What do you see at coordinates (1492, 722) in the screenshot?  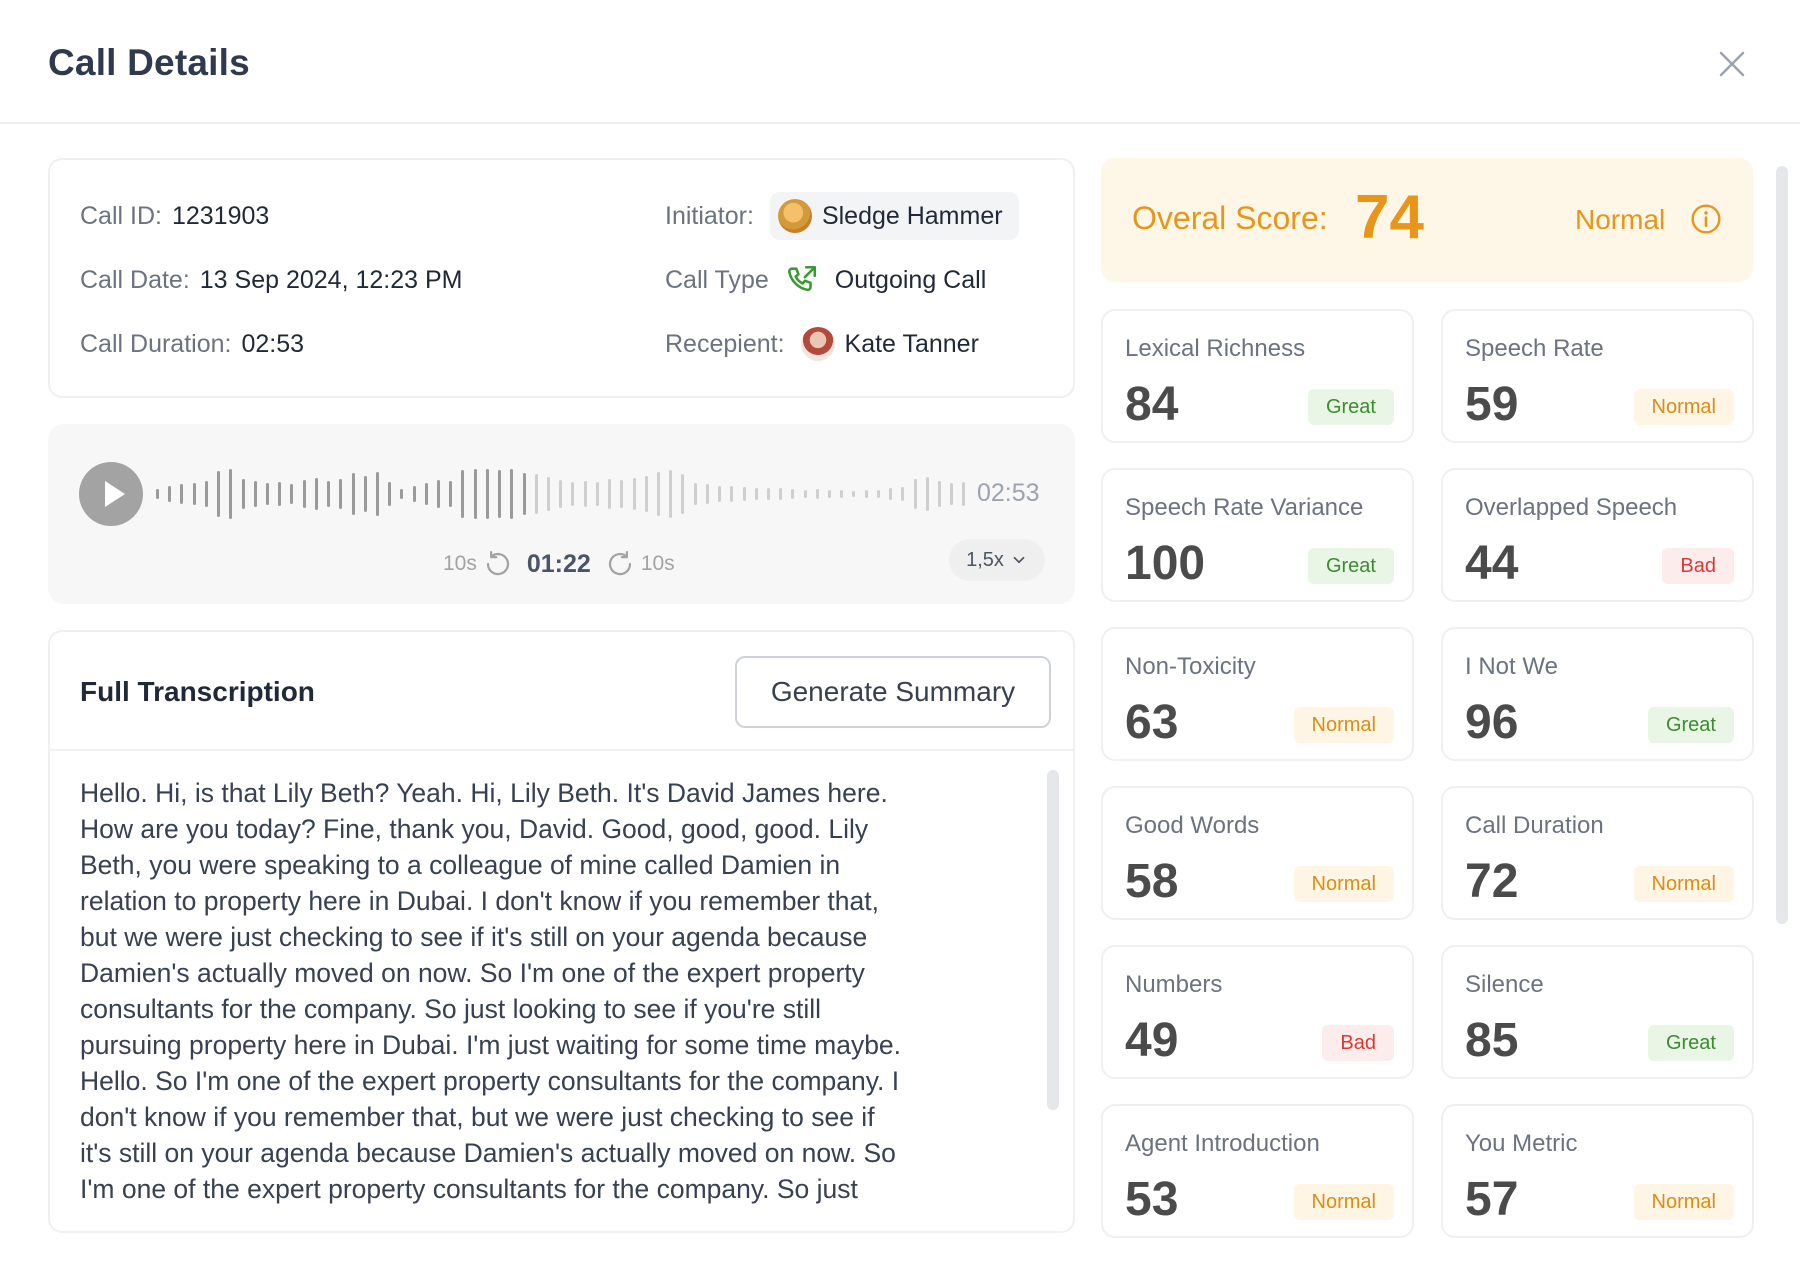 I see `metric-value: 96` at bounding box center [1492, 722].